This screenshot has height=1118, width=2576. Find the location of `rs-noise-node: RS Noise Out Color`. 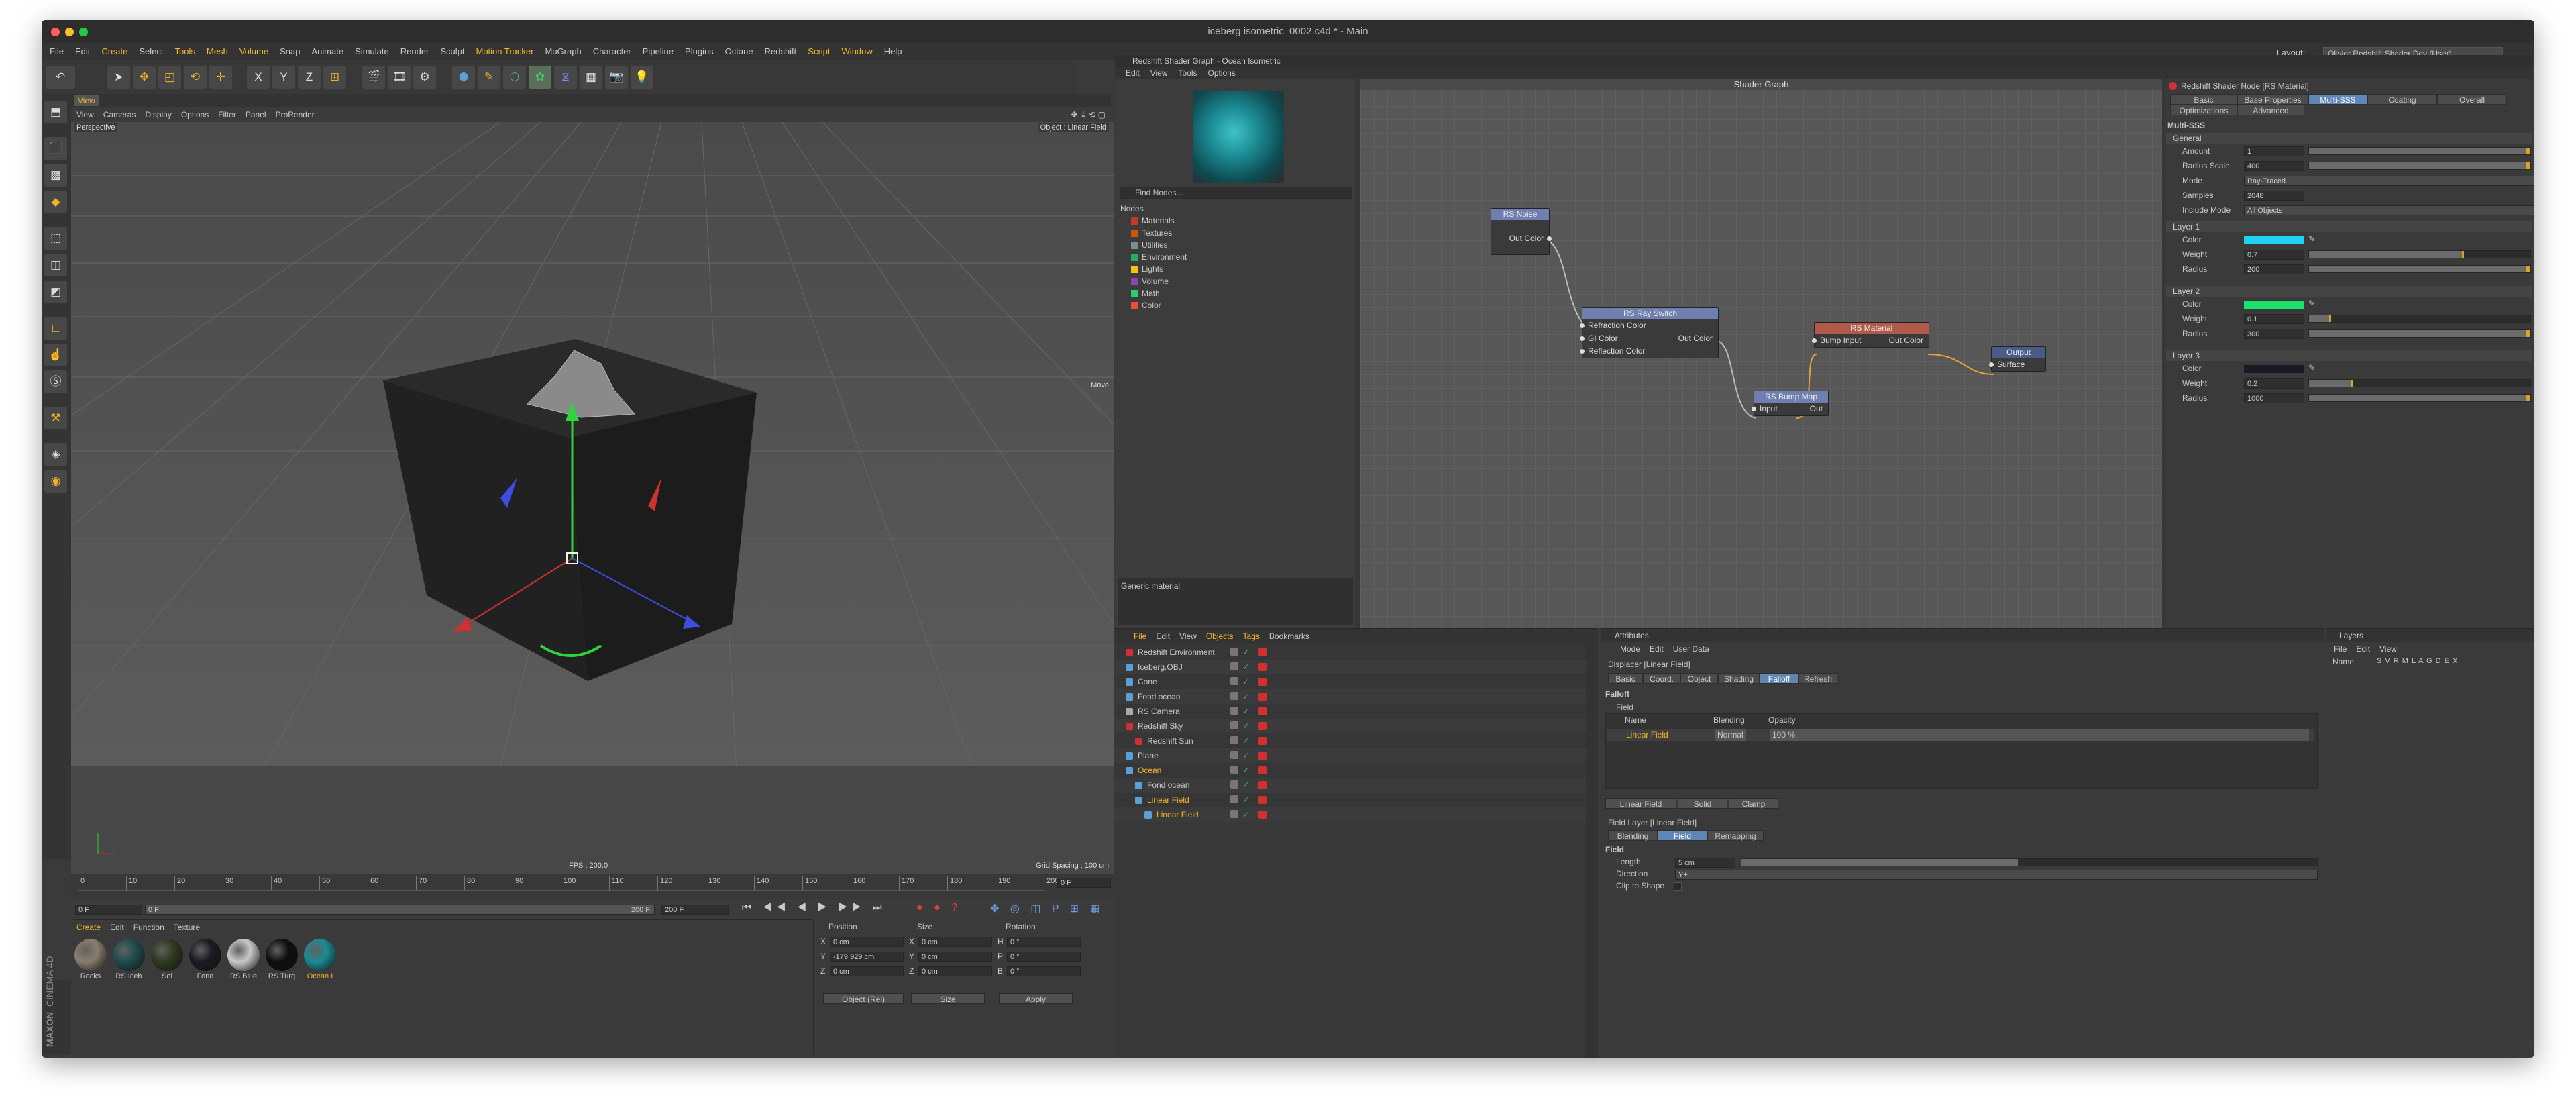

rs-noise-node: RS Noise Out Color is located at coordinates (1521, 232).